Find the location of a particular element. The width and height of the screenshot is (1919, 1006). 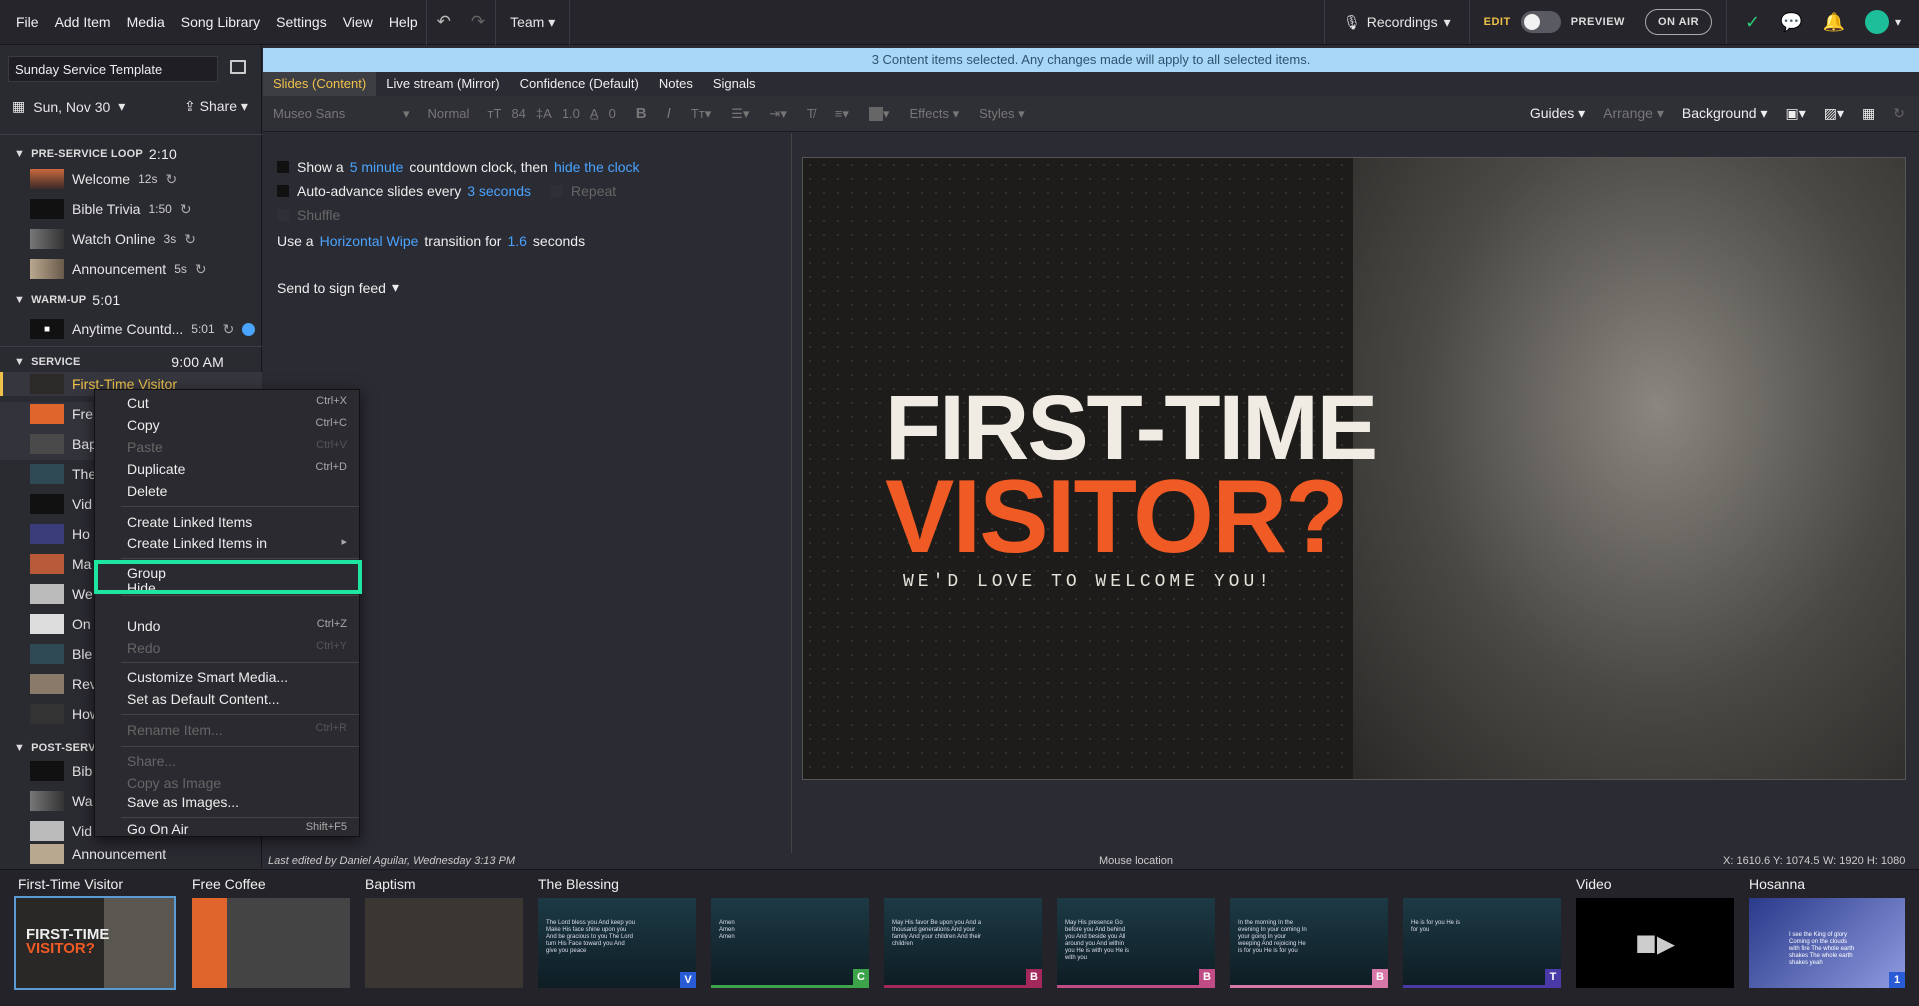

recordings-dropdown: 🎙 Recordings ▾ is located at coordinates (1396, 22).